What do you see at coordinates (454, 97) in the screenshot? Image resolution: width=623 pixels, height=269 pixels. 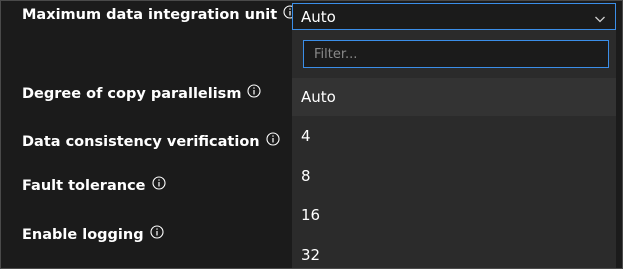 I see `option-auto: Auto` at bounding box center [454, 97].